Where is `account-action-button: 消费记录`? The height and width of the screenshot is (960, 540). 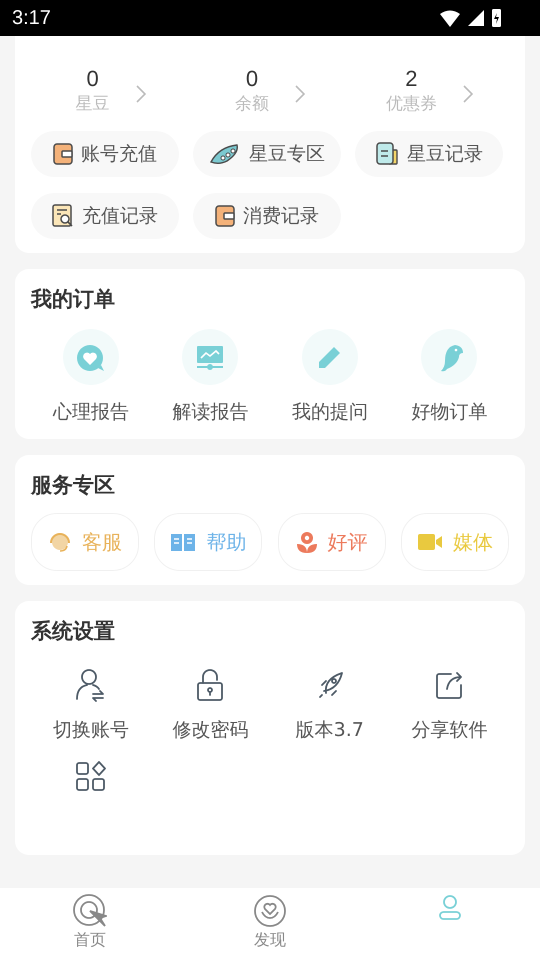
account-action-button: 消费记录 is located at coordinates (267, 216).